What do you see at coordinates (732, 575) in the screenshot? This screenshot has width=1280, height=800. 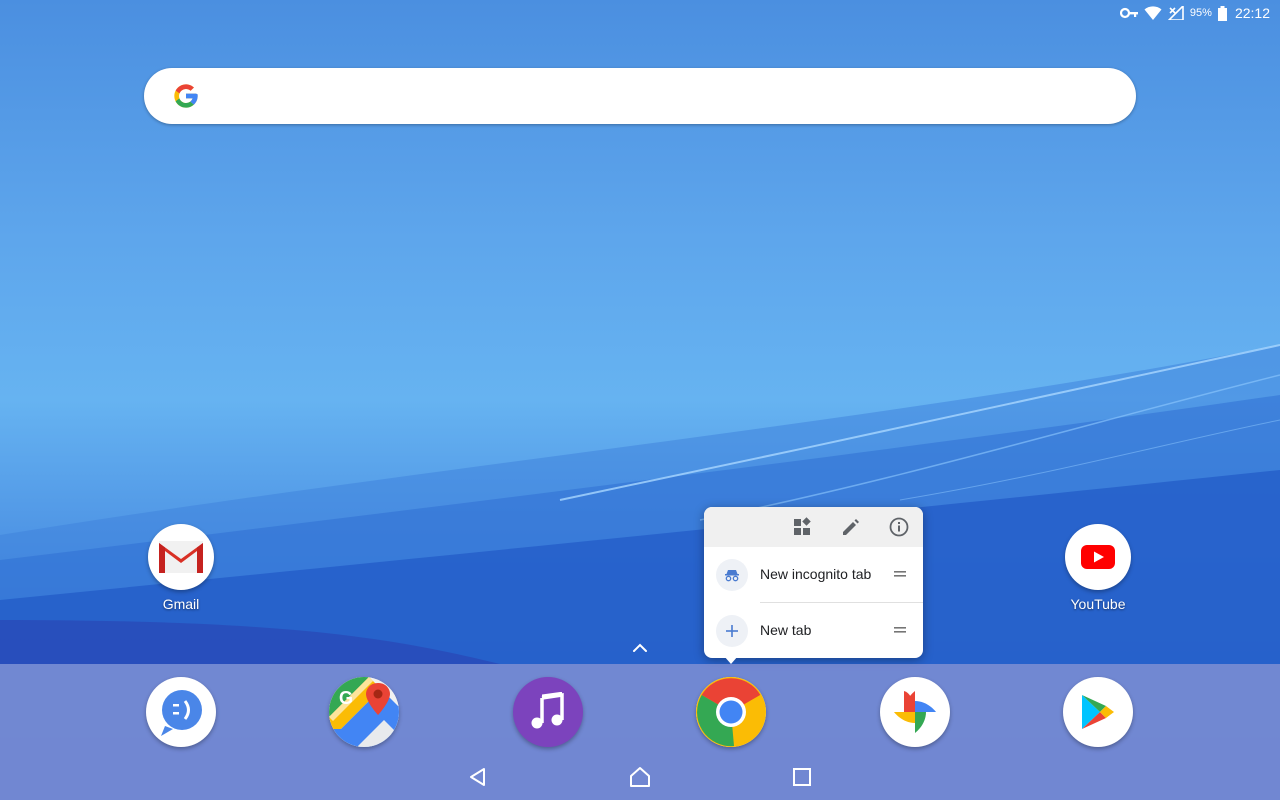 I see `incognito-icon` at bounding box center [732, 575].